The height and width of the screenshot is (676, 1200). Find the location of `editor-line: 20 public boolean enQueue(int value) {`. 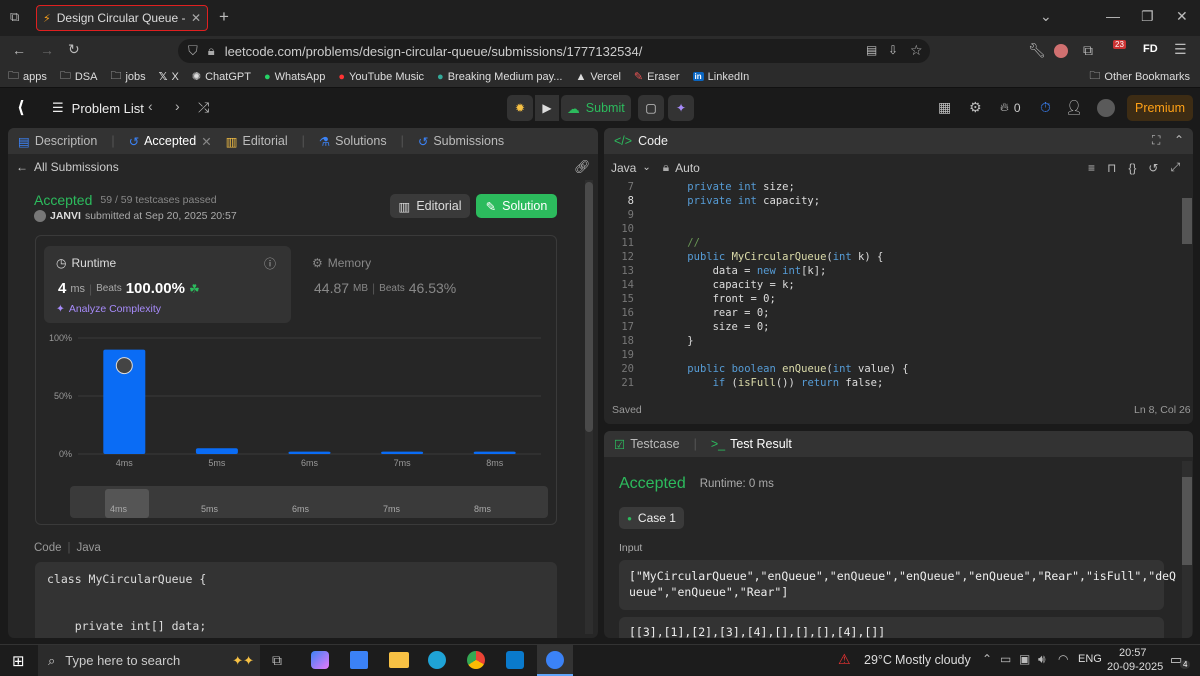

editor-line: 20 public boolean enQueue(int value) { is located at coordinates (889, 369).